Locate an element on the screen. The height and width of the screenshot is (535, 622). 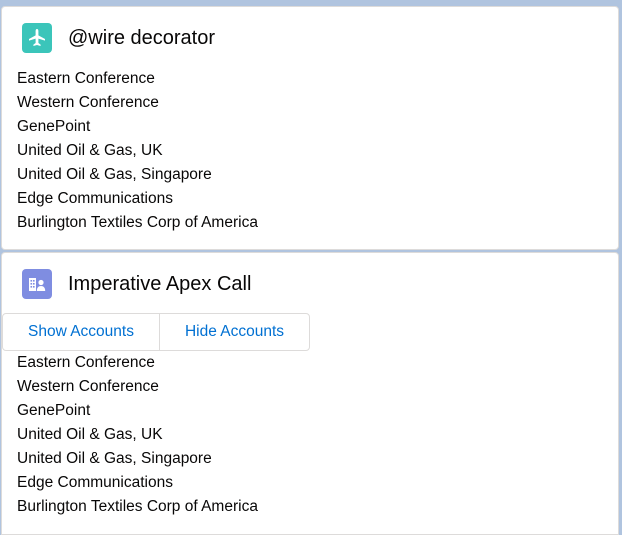
card-header: @wire decorator is located at coordinates (118, 38).